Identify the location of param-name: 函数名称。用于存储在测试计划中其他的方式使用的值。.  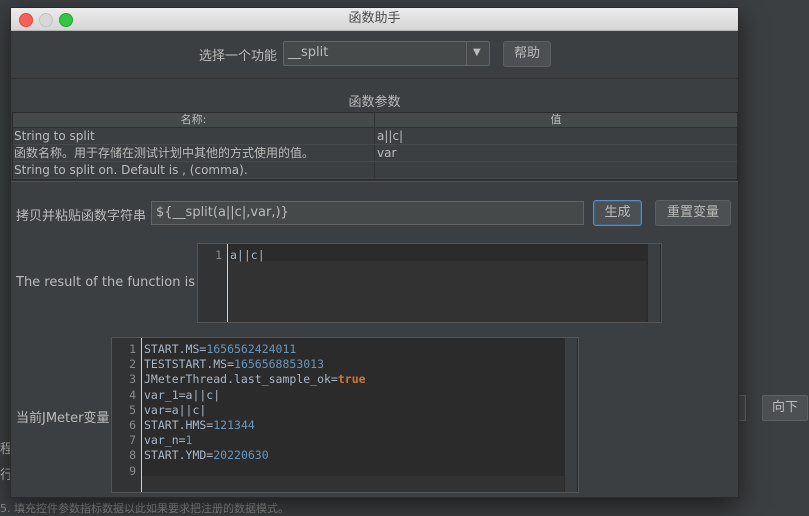
(164, 153).